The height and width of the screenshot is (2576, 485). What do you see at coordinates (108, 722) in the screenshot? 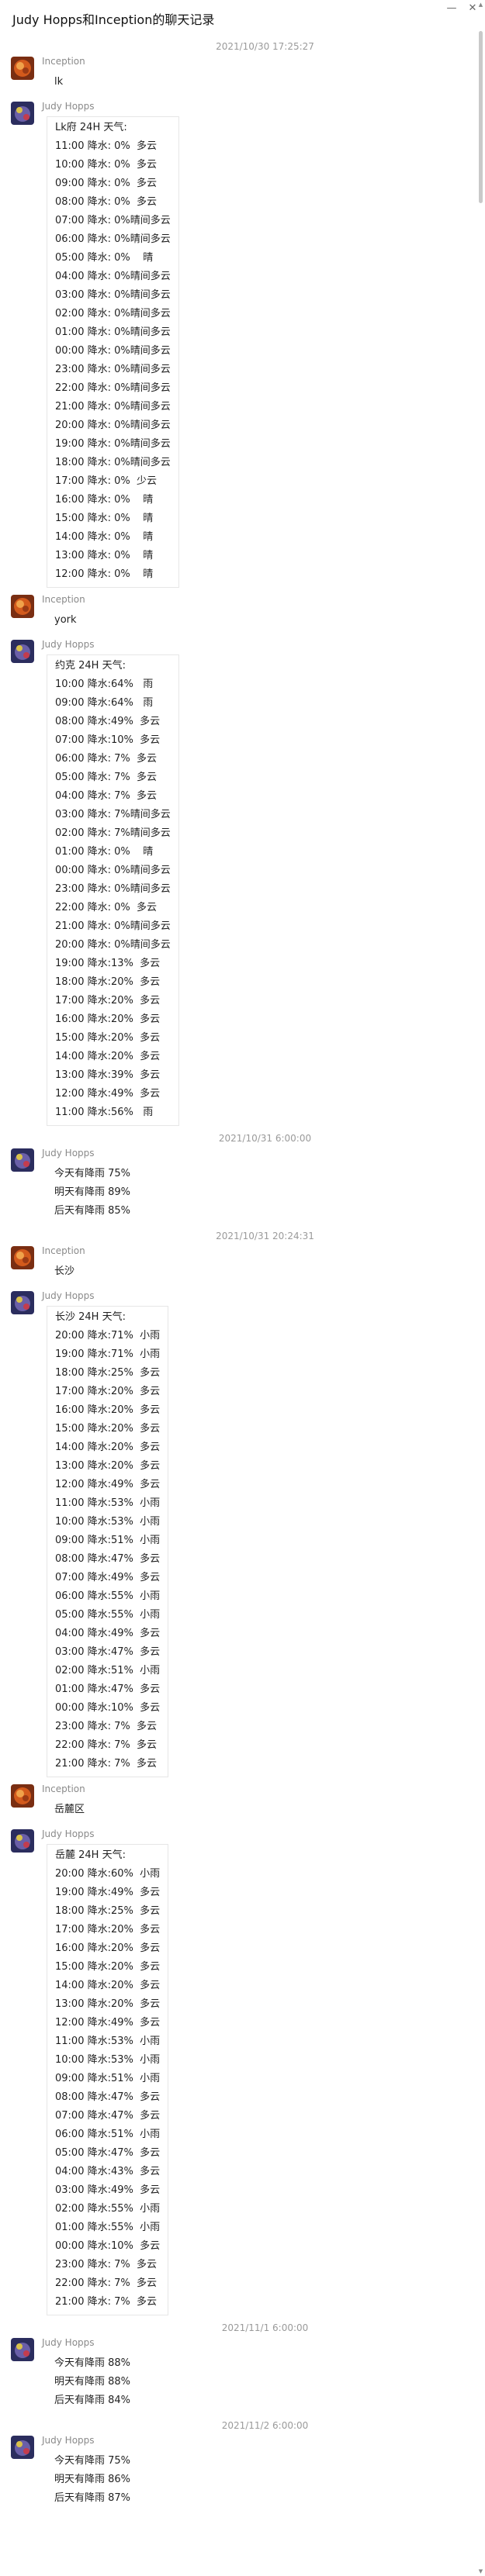
I see `message-text-line: 08:00 降水:49% 多云` at bounding box center [108, 722].